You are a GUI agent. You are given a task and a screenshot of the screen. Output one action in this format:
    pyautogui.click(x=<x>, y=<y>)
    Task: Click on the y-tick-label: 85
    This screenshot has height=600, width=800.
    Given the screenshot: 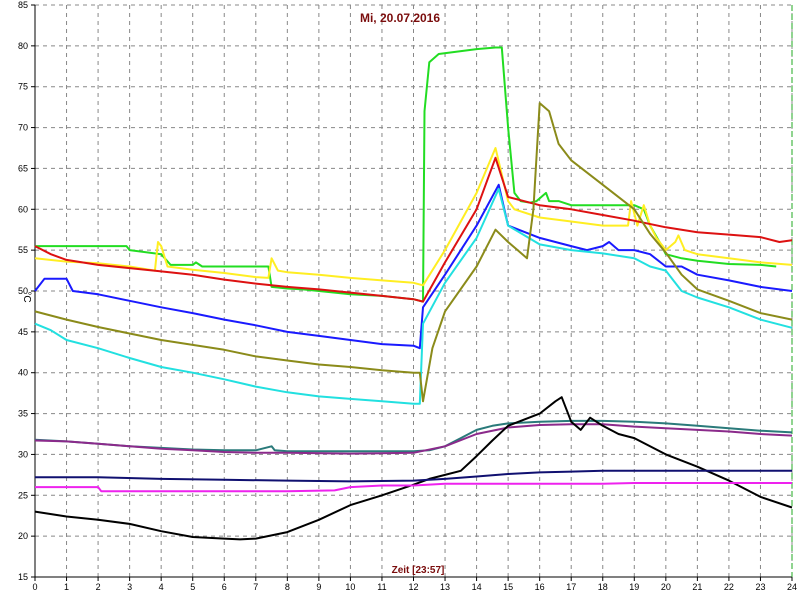 What is the action you would take?
    pyautogui.click(x=23, y=5)
    